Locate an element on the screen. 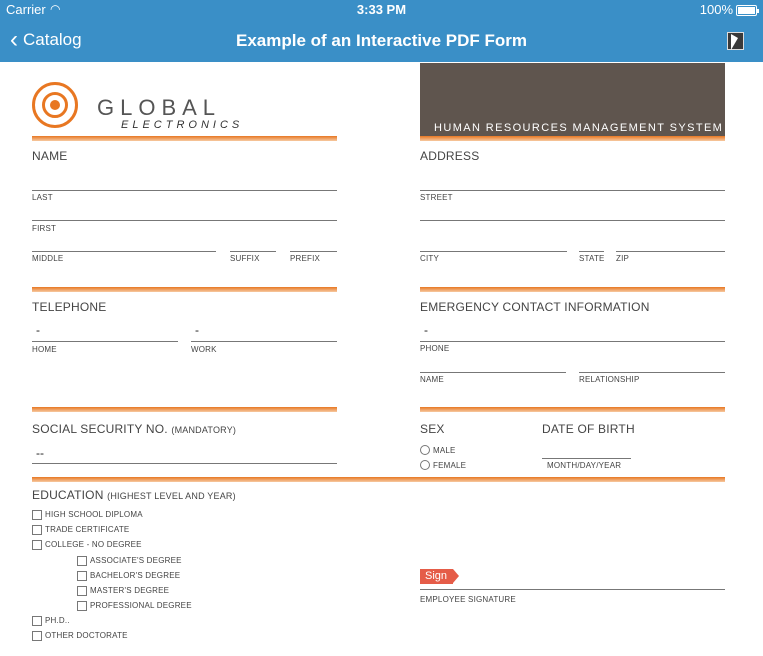 The height and width of the screenshot is (656, 763). page-title: Example of an Interactive PDF Form is located at coordinates (381, 40).